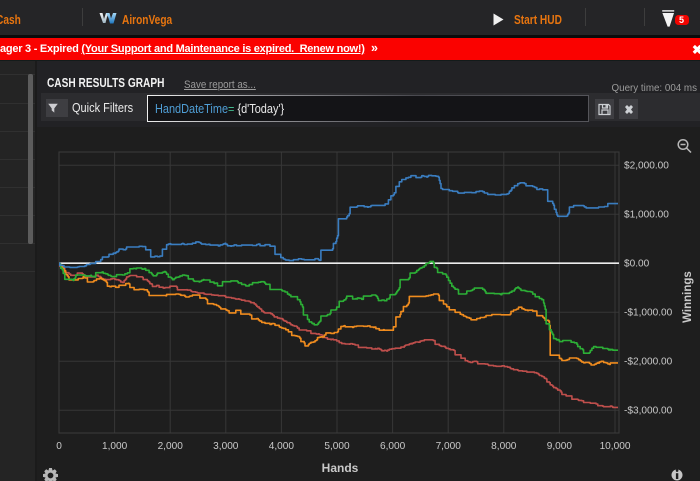 The width and height of the screenshot is (700, 481). I want to click on svg-text: Winnings, so click(688, 297).